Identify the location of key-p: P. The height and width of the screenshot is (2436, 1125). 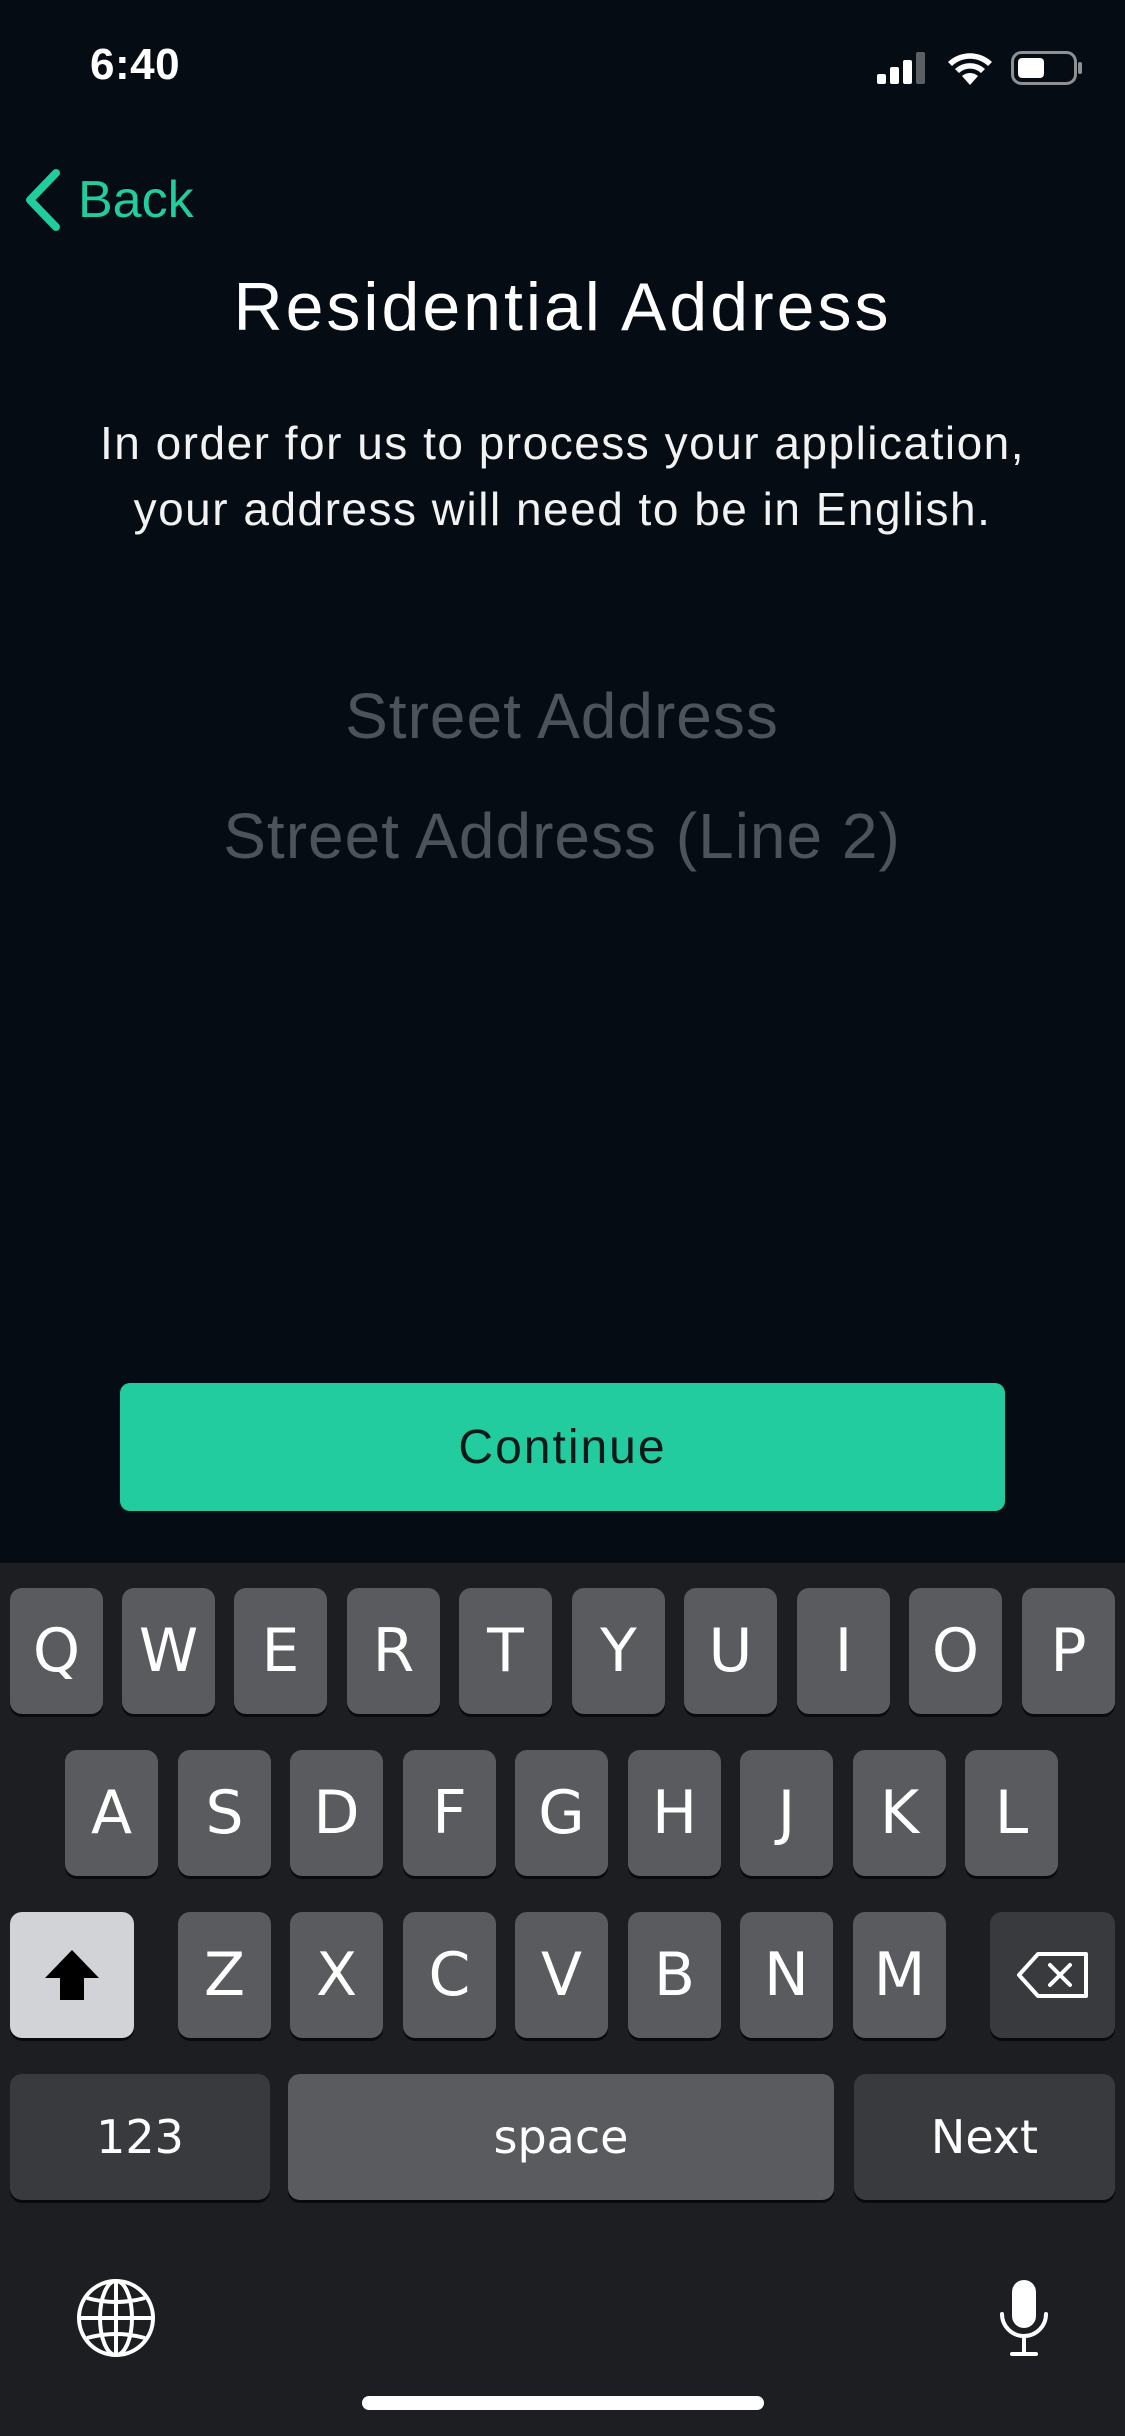
(1068, 1651).